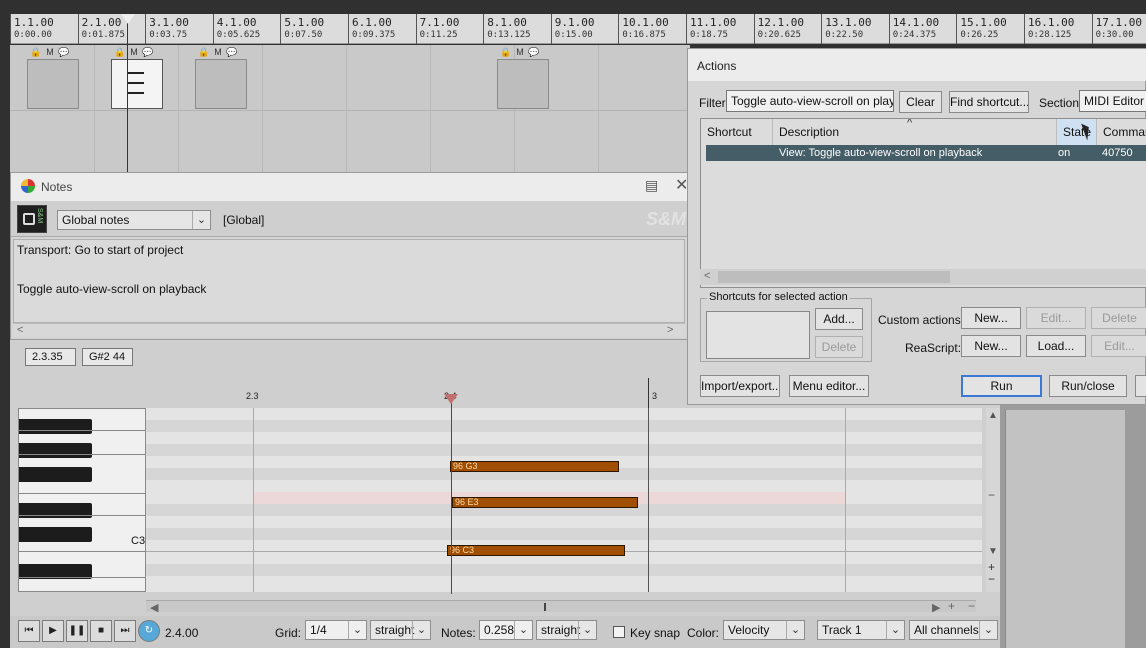 The height and width of the screenshot is (648, 1146). What do you see at coordinates (1088, 386) in the screenshot?
I see `run-close-button: Run/close` at bounding box center [1088, 386].